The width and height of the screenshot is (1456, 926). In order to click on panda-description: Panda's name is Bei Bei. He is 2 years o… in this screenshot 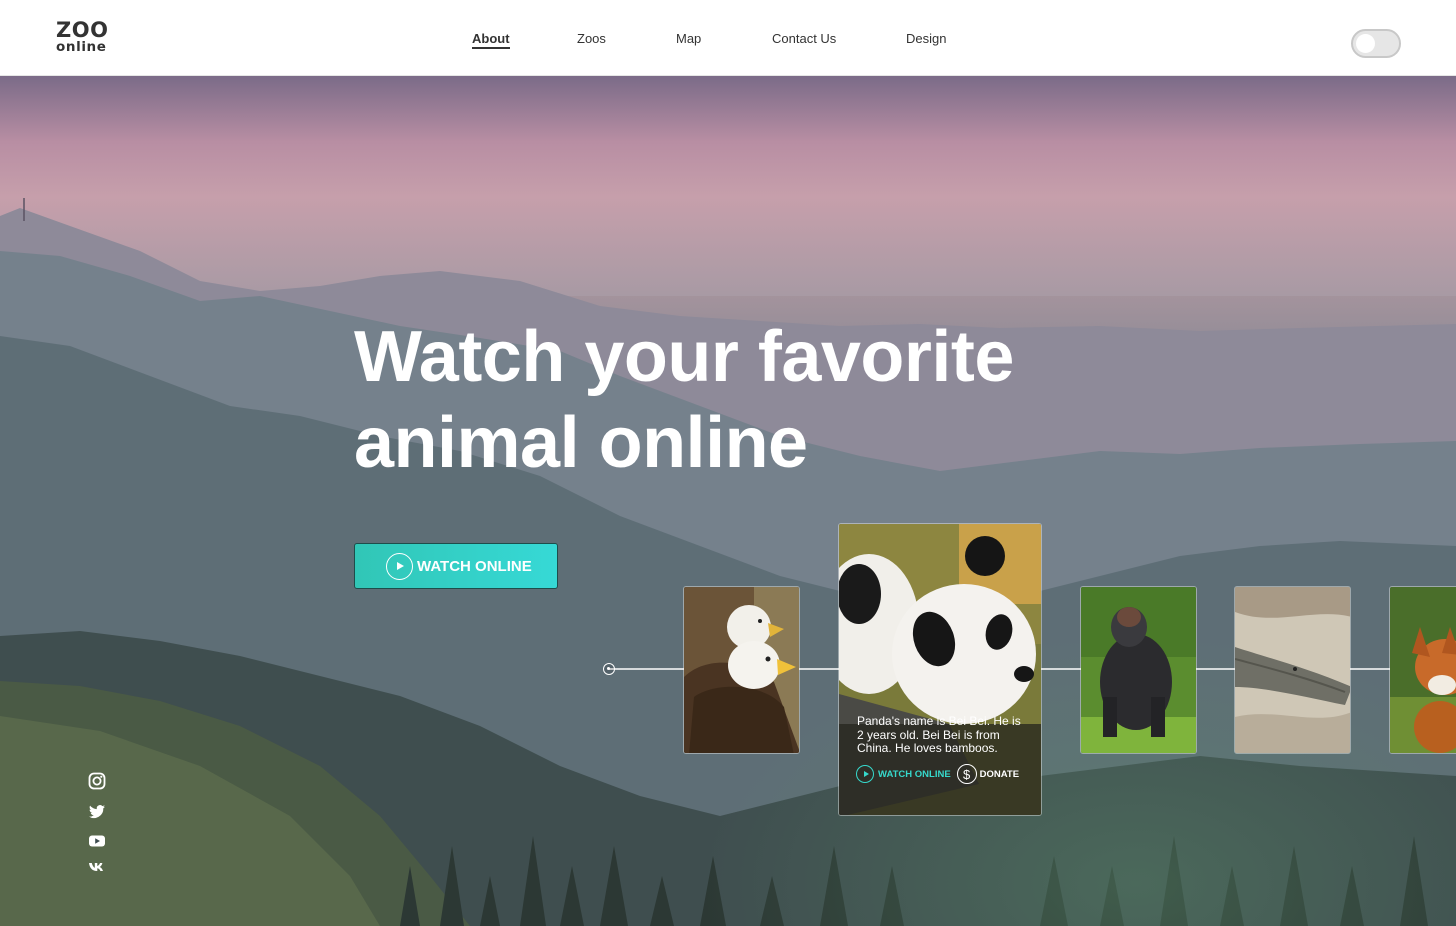, I will do `click(939, 734)`.